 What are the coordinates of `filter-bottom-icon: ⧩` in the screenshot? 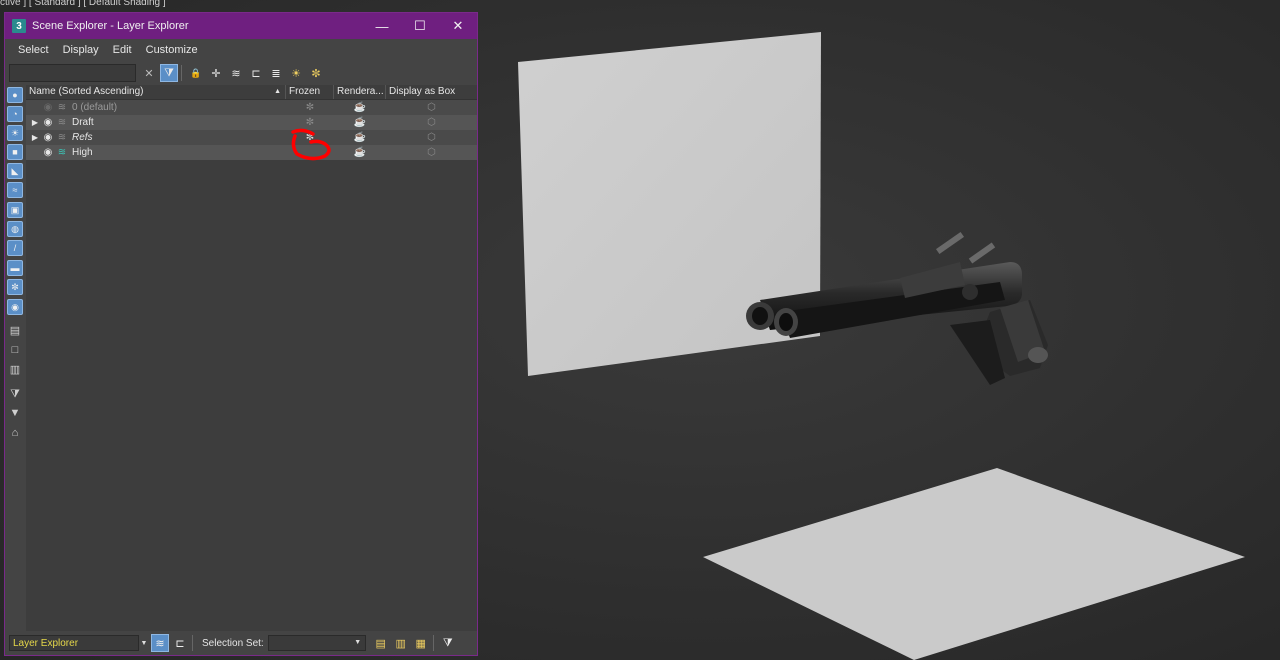 It's located at (448, 643).